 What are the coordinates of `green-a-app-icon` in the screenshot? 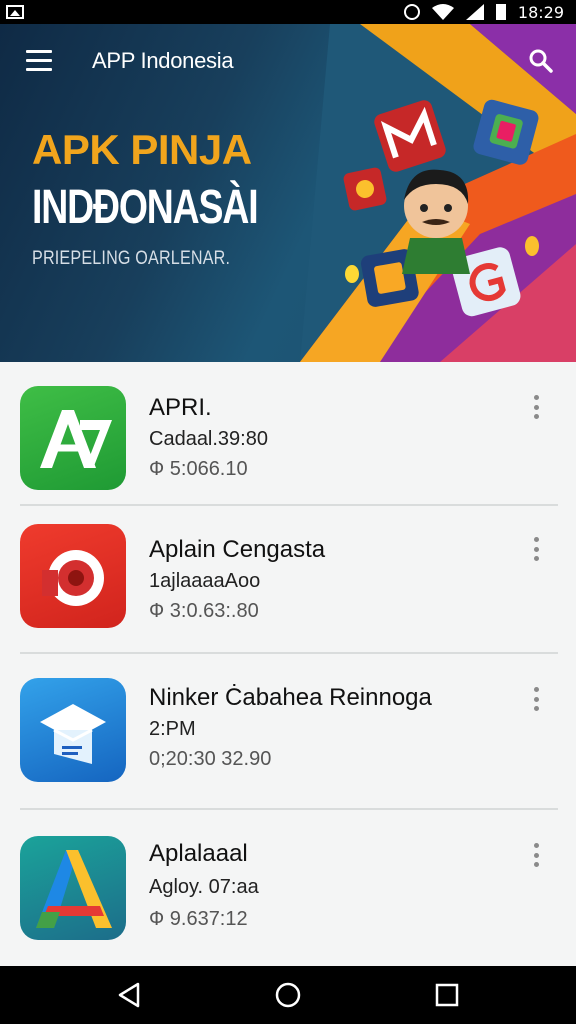 It's located at (73, 438).